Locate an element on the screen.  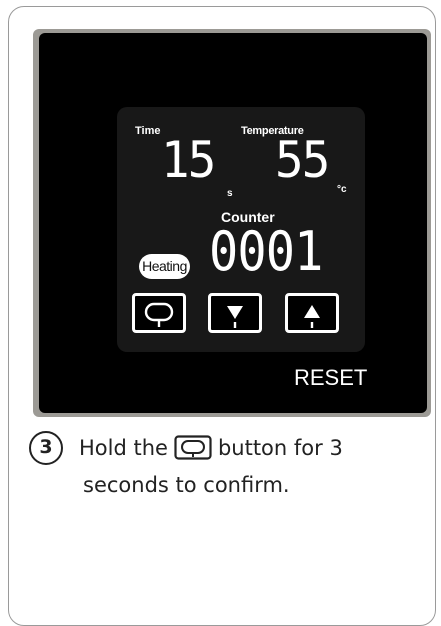
temperature-unit: °c is located at coordinates (342, 189).